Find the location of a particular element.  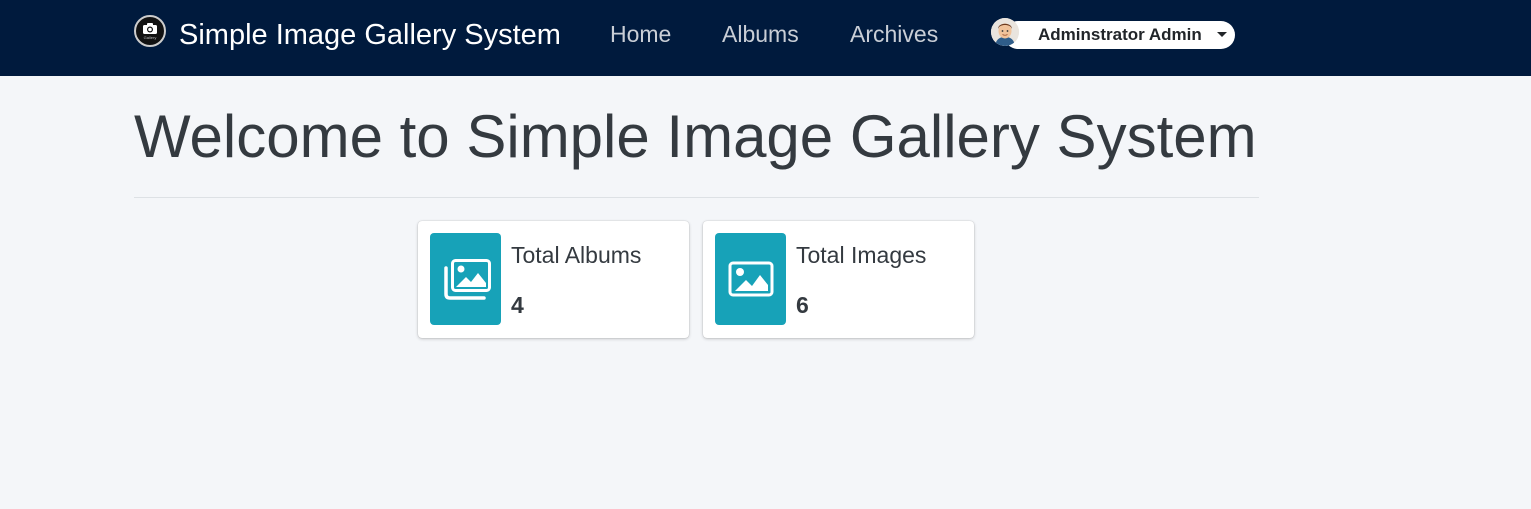

nav-albums-link: Albums is located at coordinates (760, 34).